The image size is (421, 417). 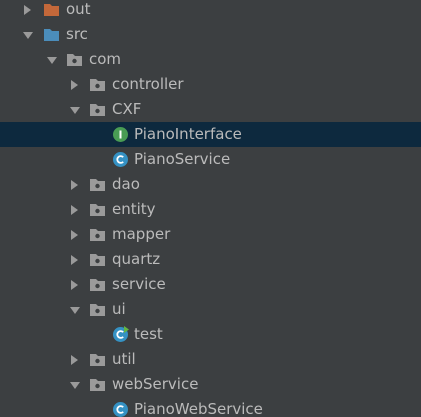 What do you see at coordinates (51, 9) in the screenshot?
I see `folder-orange-icon` at bounding box center [51, 9].